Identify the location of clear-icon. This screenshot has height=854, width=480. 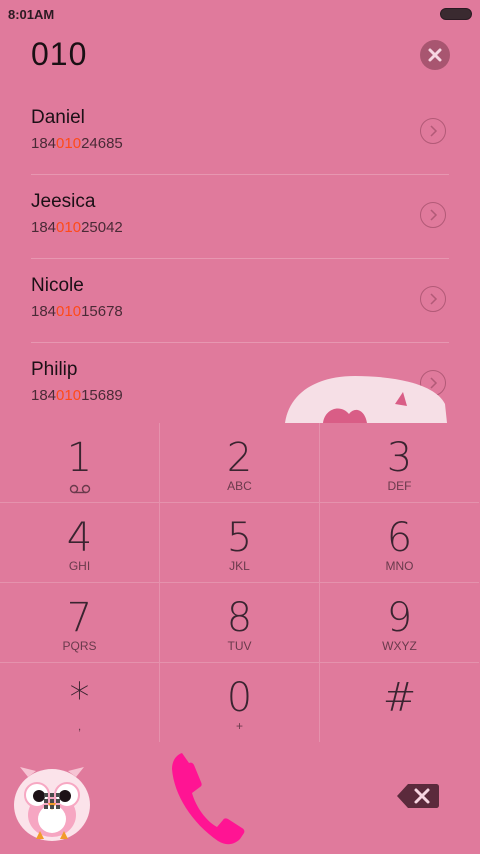
(435, 55).